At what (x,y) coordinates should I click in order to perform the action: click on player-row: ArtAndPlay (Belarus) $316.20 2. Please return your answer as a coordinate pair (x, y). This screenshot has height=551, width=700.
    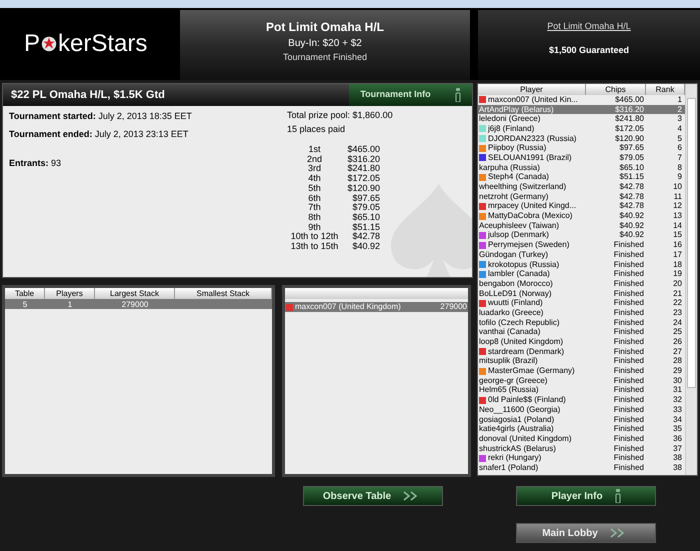
    Looking at the image, I should click on (581, 109).